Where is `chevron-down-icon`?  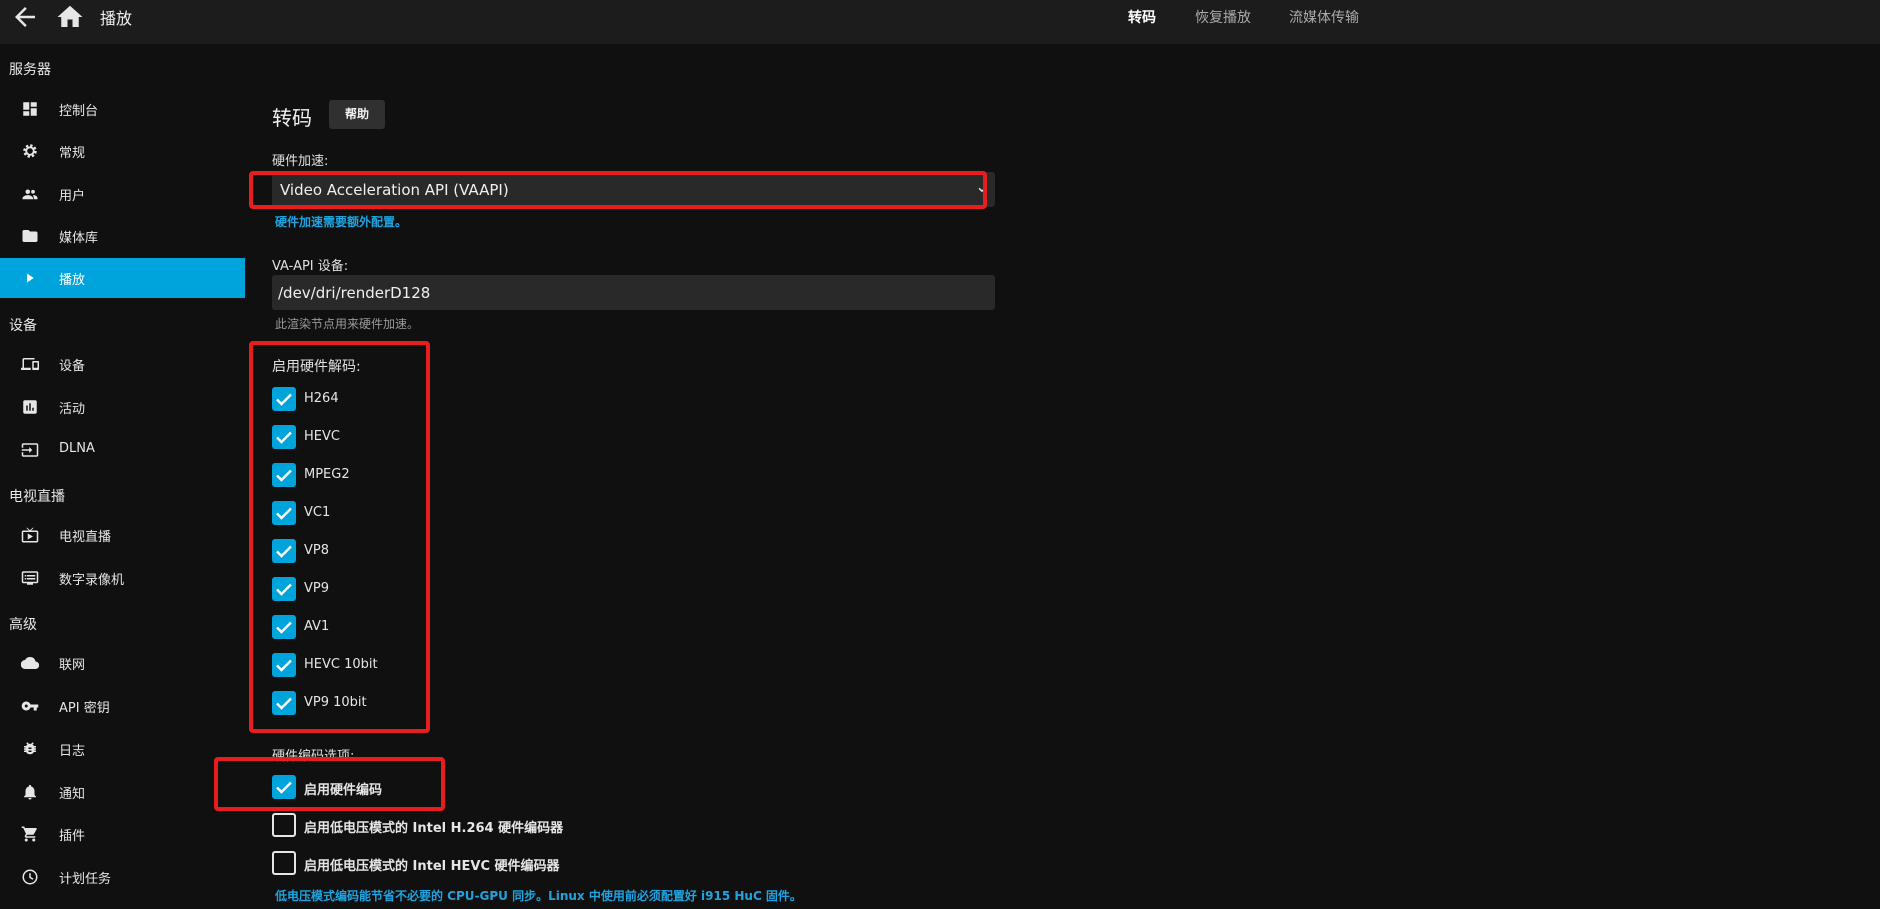 chevron-down-icon is located at coordinates (982, 190).